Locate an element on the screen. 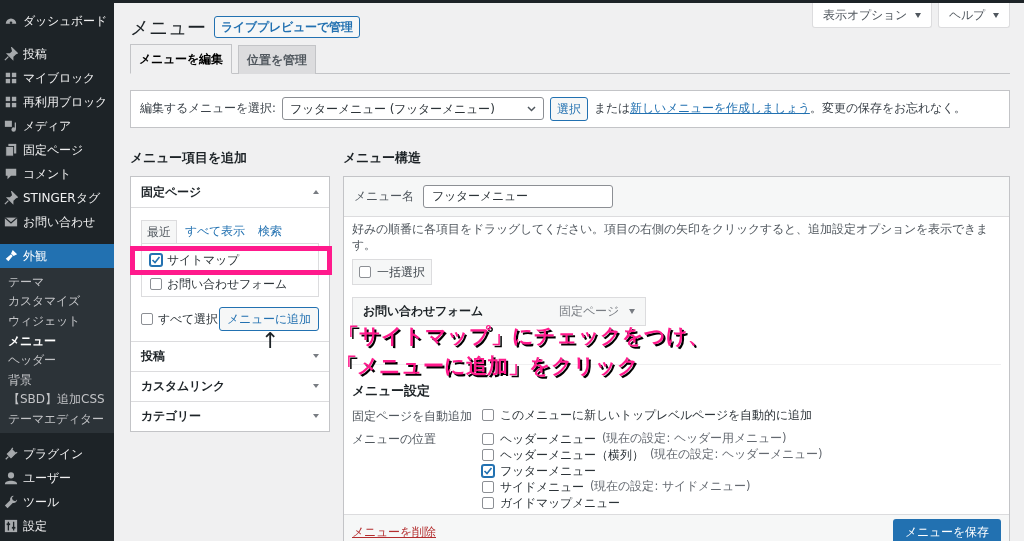  hint-text: または新しいメニューを作成しましょう。変更の保存をお忘れなく。 is located at coordinates (779, 108).